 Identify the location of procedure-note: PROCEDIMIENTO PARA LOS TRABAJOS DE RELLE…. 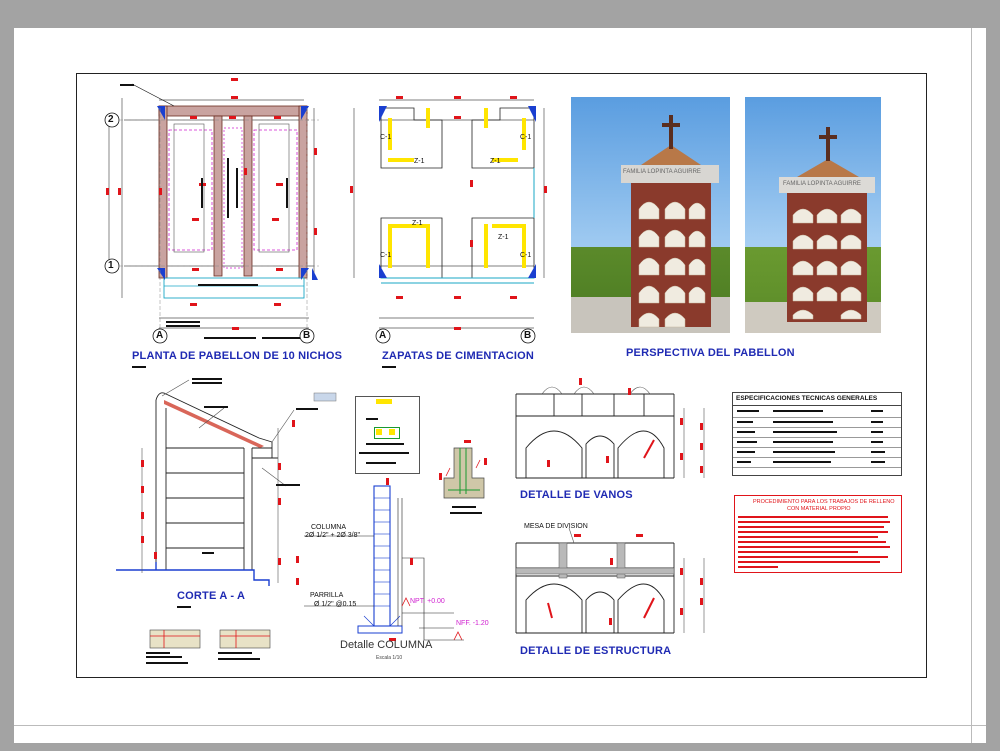
(818, 534).